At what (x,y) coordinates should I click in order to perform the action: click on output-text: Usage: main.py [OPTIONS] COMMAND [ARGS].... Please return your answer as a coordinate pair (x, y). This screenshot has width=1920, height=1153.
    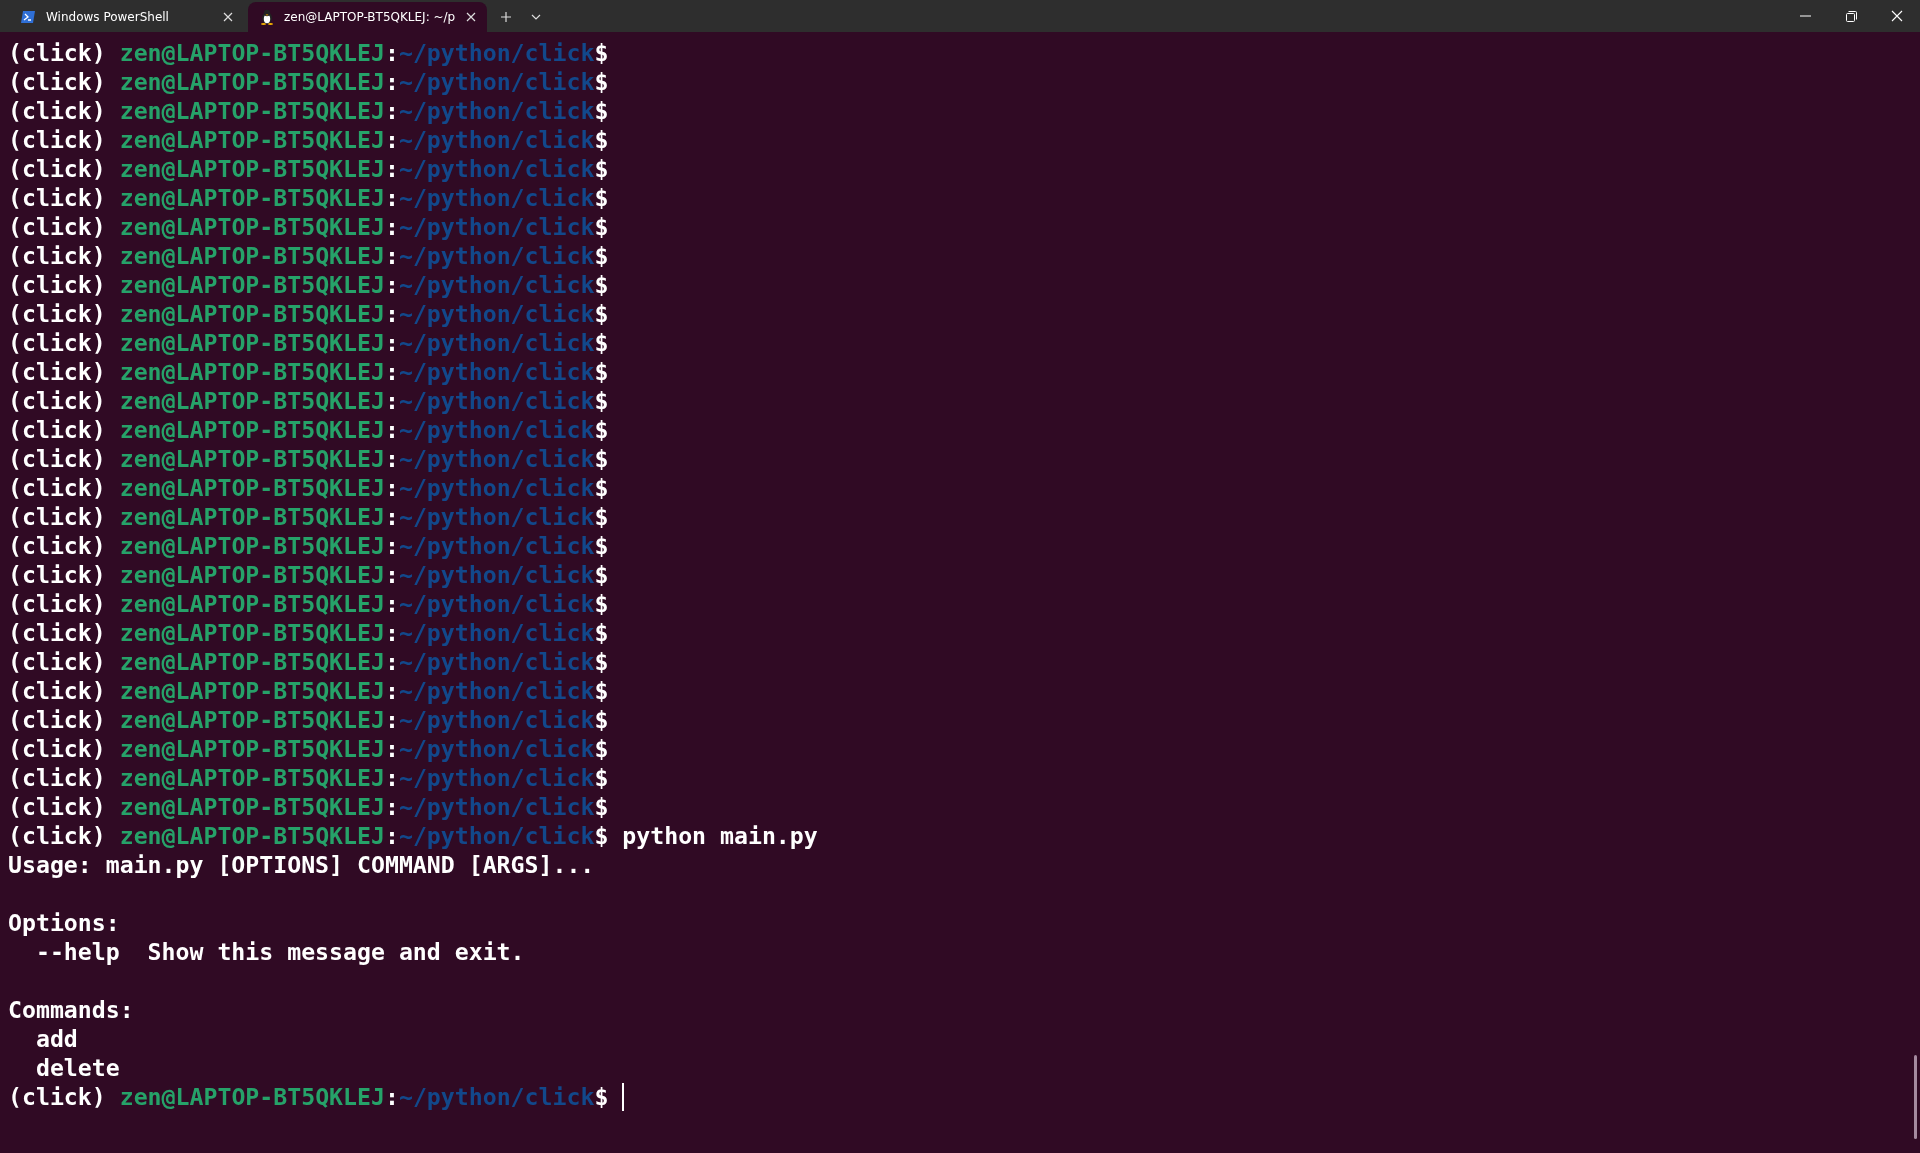
    Looking at the image, I should click on (301, 864).